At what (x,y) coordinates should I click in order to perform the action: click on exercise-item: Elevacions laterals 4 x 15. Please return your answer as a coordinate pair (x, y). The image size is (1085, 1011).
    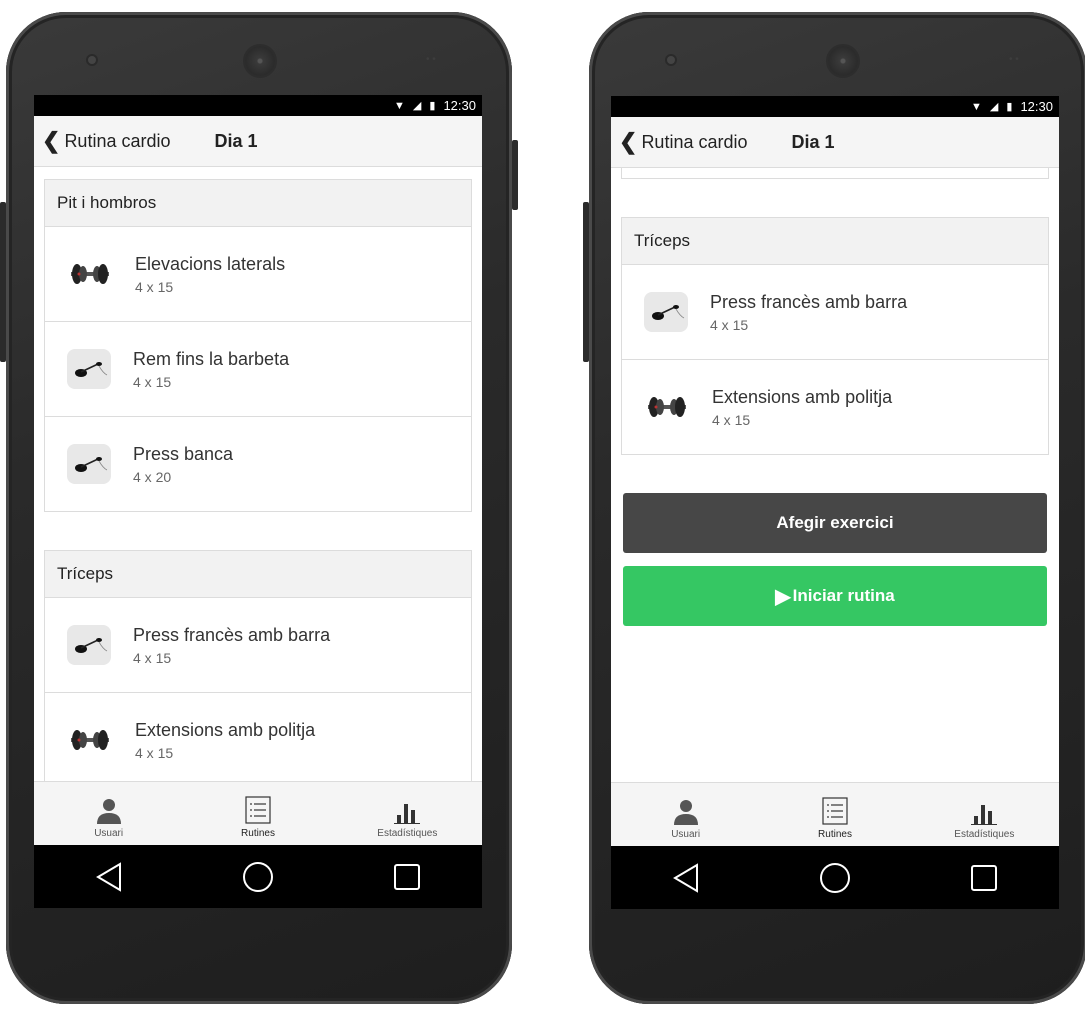
    Looking at the image, I should click on (258, 274).